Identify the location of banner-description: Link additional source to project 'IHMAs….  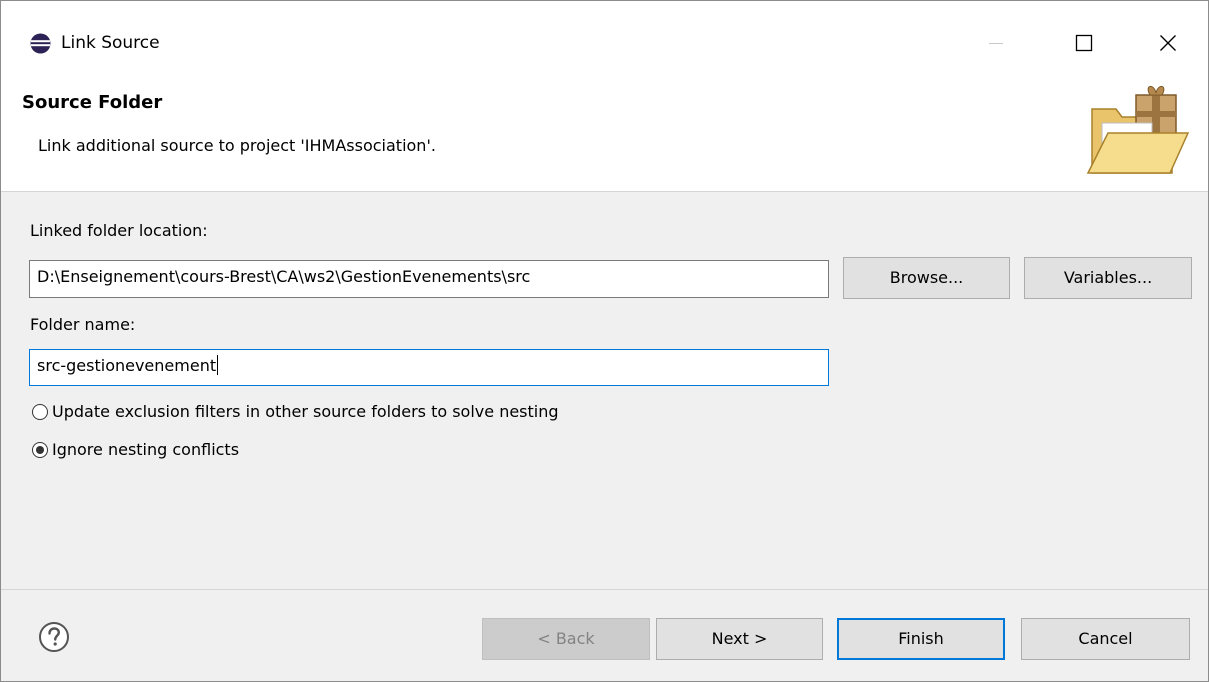
(237, 145).